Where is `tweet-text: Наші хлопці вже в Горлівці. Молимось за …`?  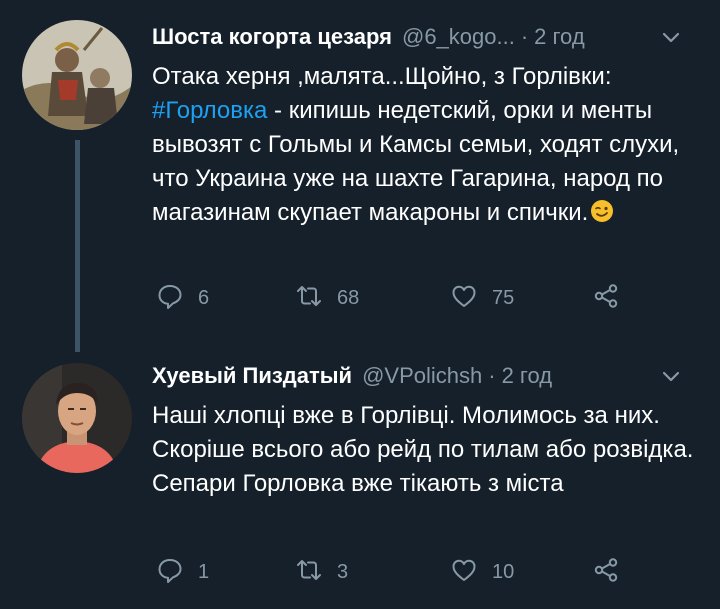
tweet-text: Наші хлопці вже в Горлівці. Молимось за … is located at coordinates (423, 449).